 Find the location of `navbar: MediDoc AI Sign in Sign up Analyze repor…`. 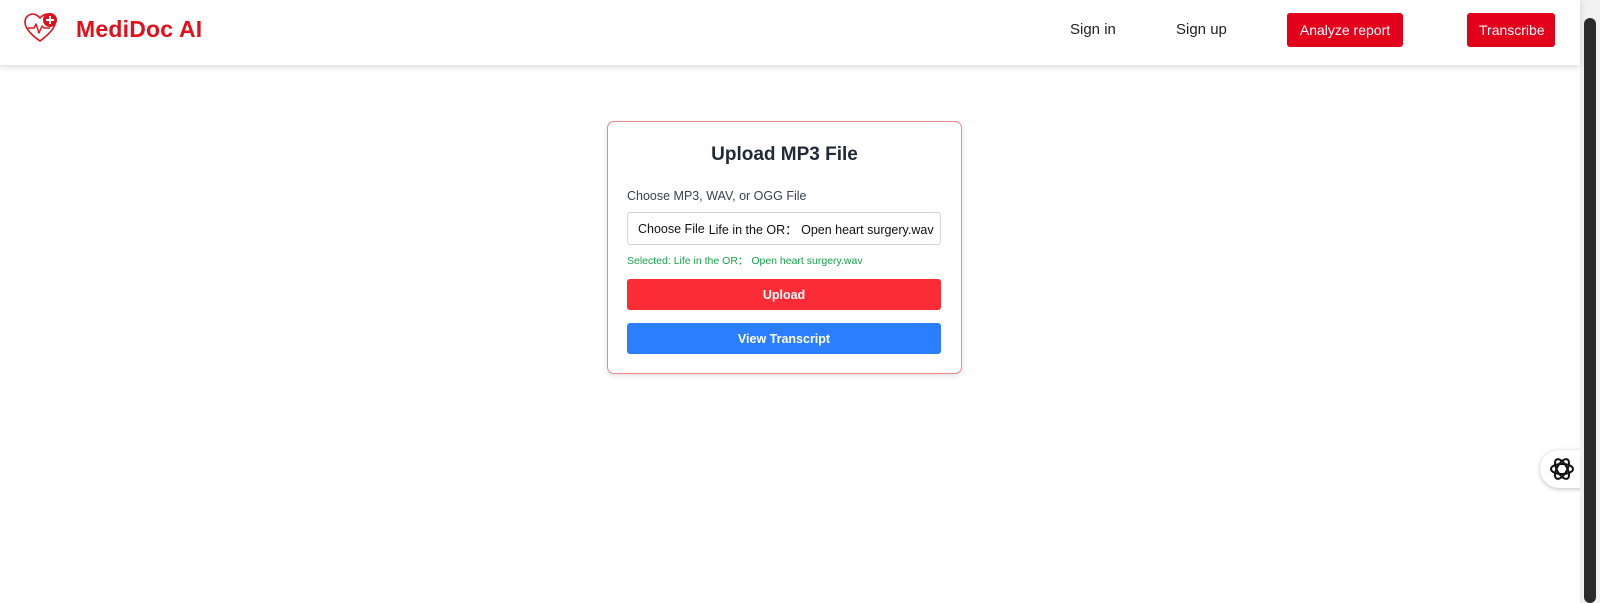

navbar: MediDoc AI Sign in Sign up Analyze repor… is located at coordinates (790, 32).